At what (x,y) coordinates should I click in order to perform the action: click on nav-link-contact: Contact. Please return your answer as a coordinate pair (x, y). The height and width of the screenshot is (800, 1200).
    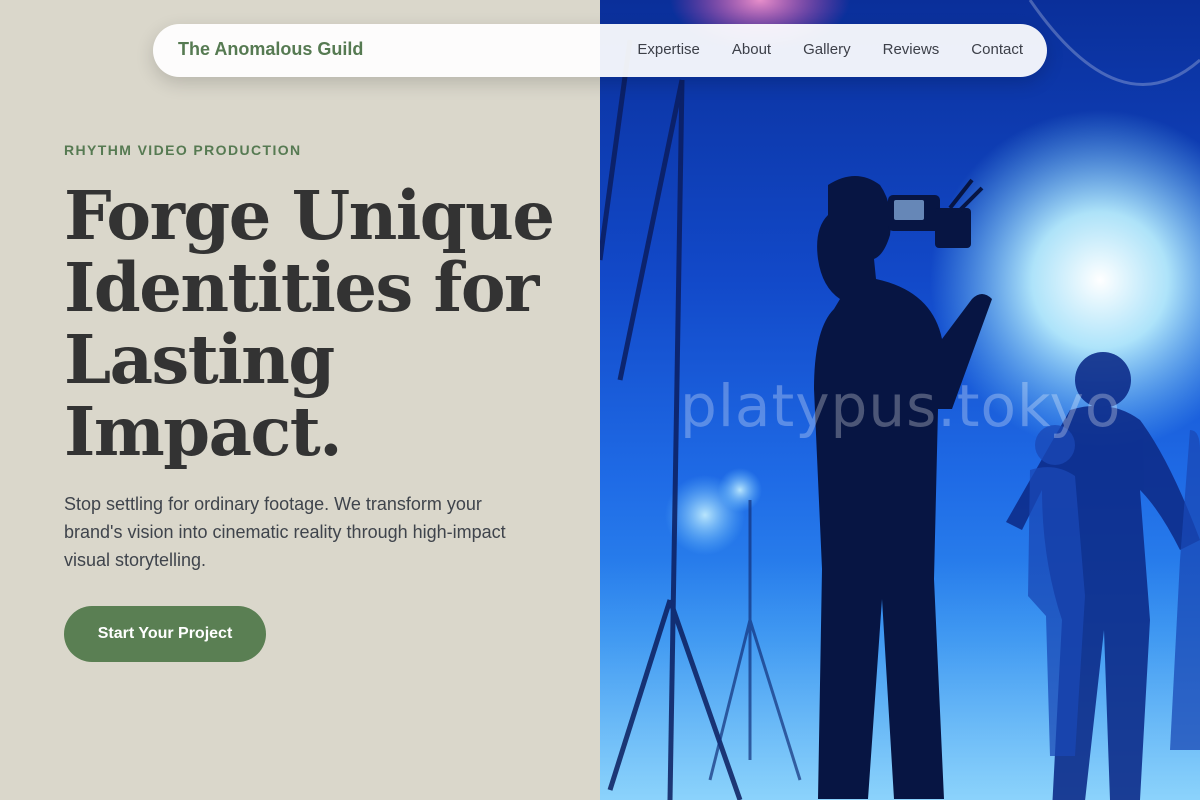
    Looking at the image, I should click on (997, 49).